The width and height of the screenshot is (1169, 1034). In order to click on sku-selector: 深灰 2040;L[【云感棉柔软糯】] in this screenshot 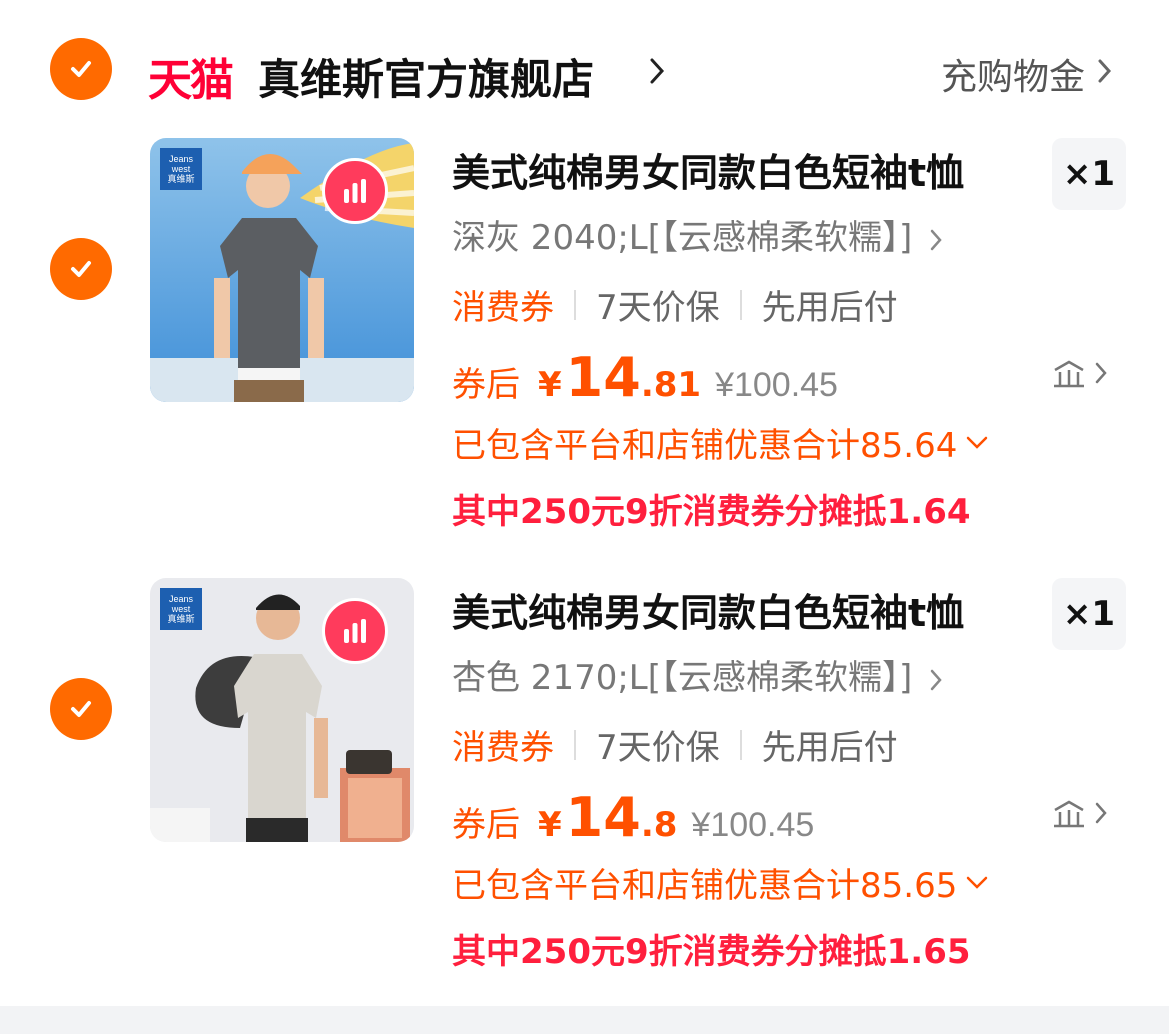, I will do `click(697, 234)`.